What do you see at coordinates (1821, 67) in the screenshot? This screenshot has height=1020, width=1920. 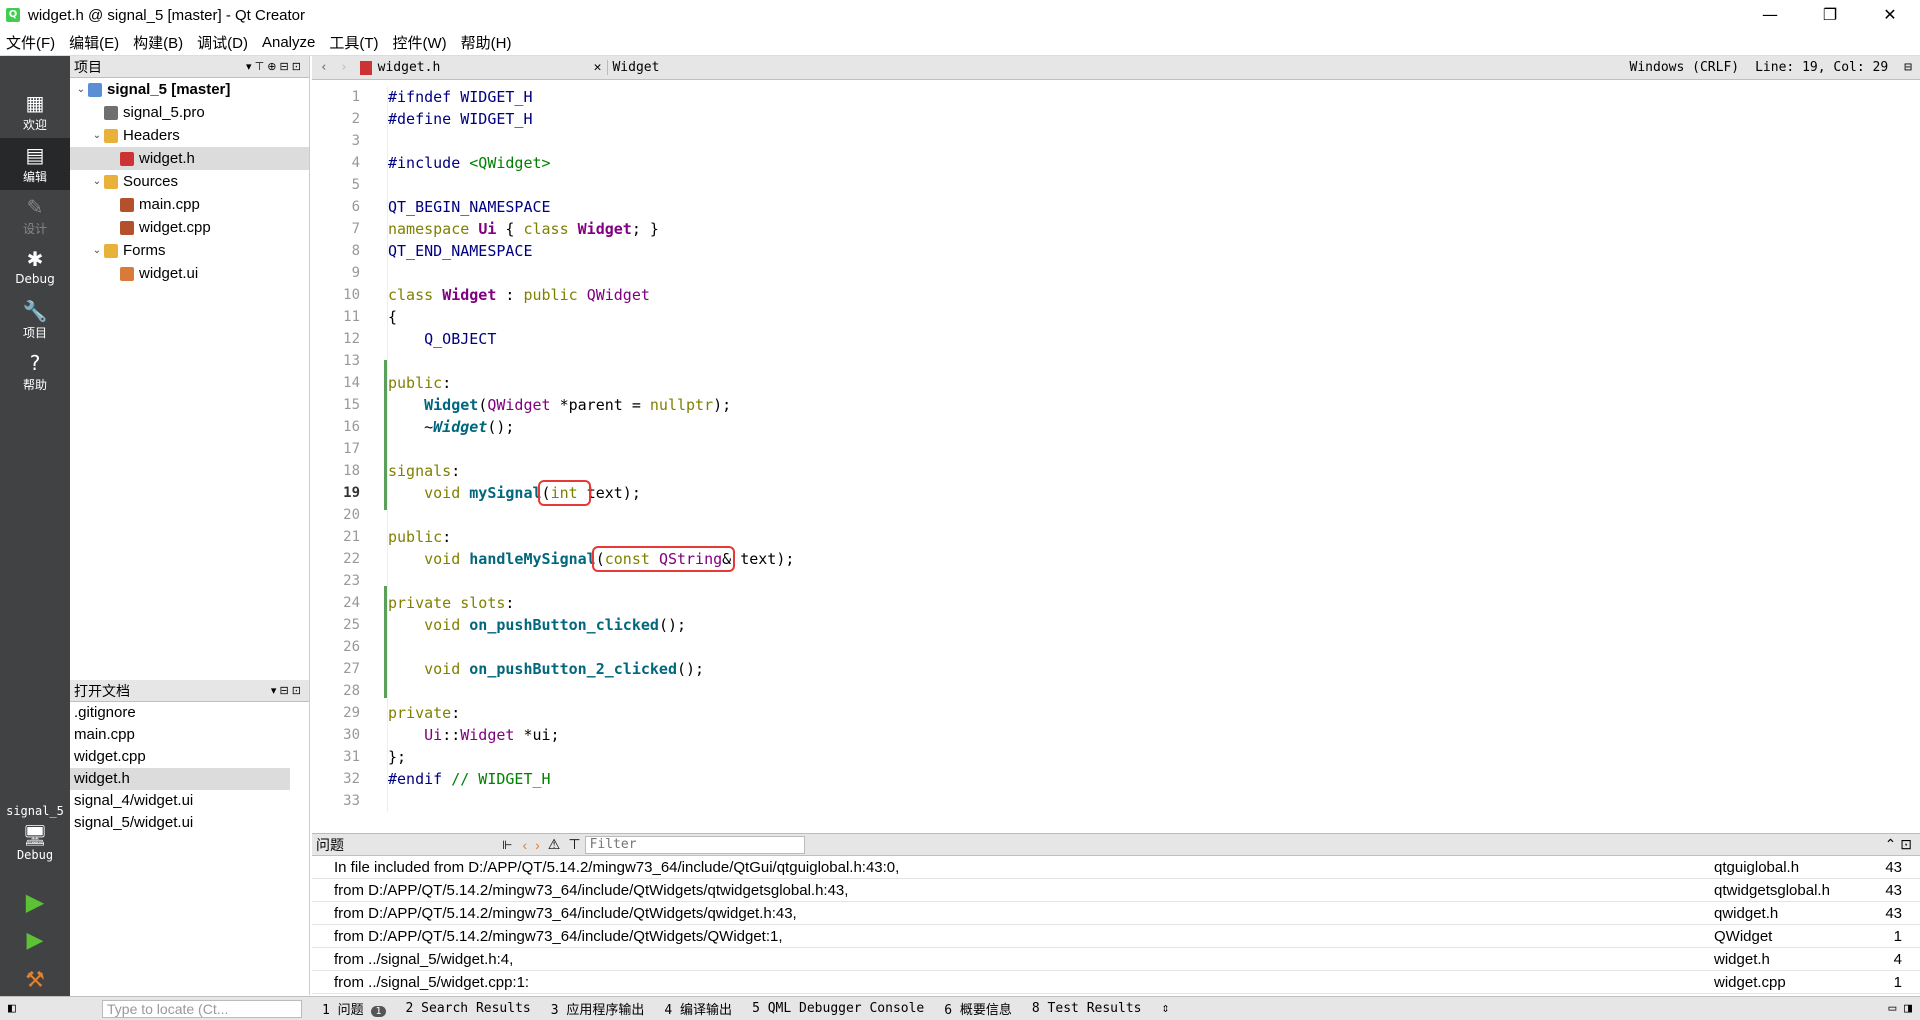 I see `cursor-position: Line: 19, Col: 29` at bounding box center [1821, 67].